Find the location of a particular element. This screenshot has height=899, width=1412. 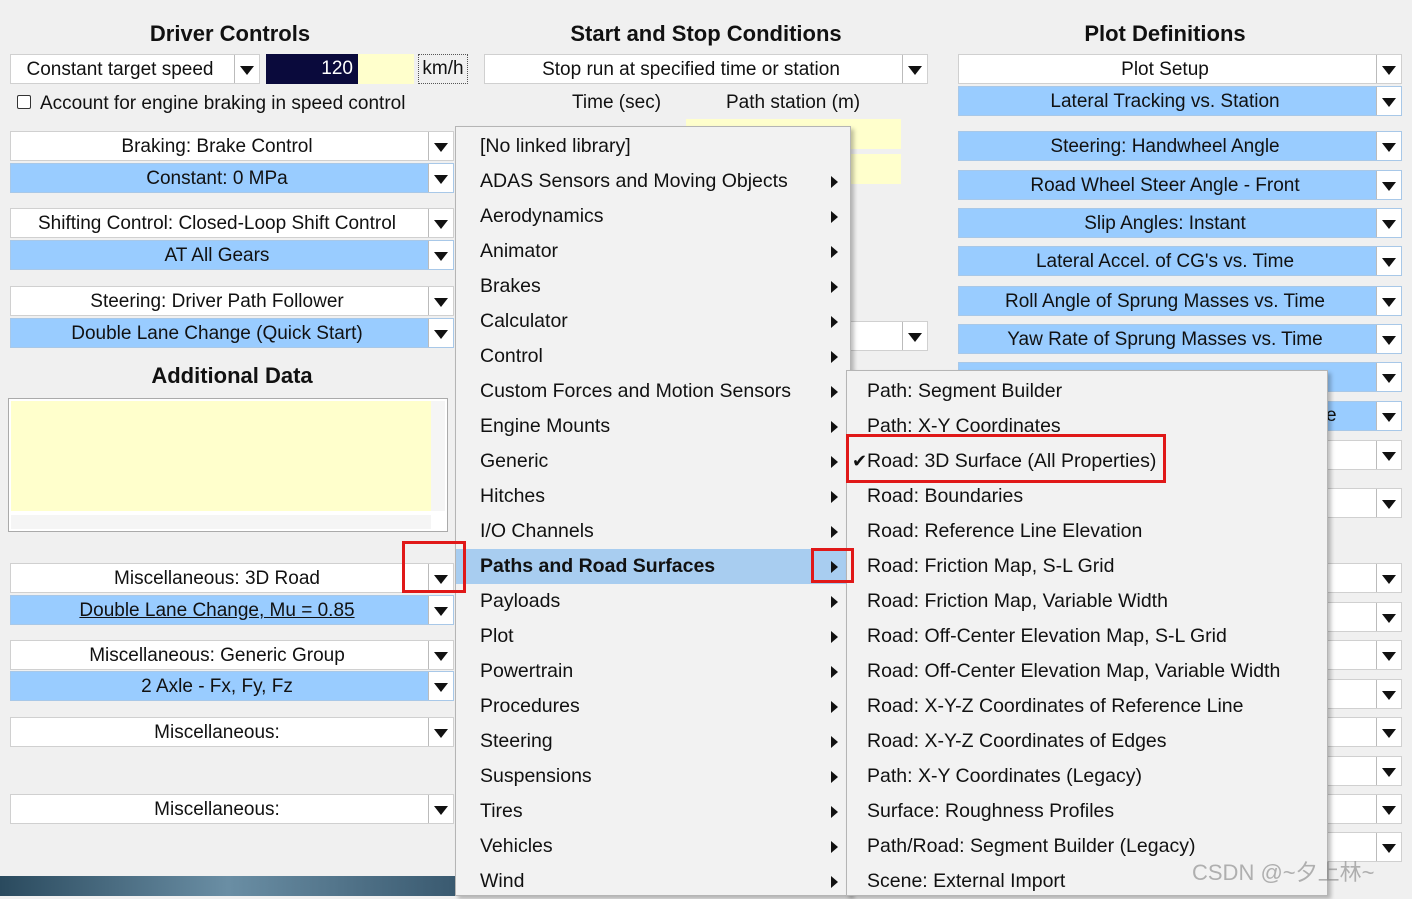

misc-3d-road-dropdown: Miscellaneous: 3D Road is located at coordinates (232, 578).